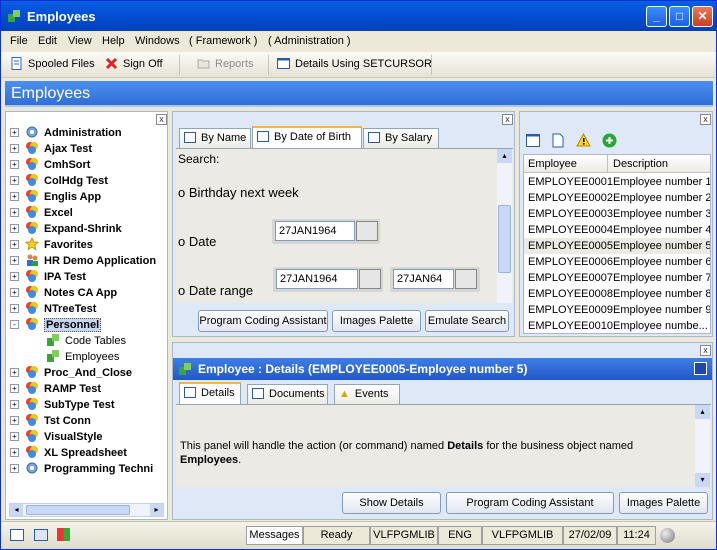 The image size is (717, 550). What do you see at coordinates (157, 41) in the screenshot?
I see `menu-windows: Windows` at bounding box center [157, 41].